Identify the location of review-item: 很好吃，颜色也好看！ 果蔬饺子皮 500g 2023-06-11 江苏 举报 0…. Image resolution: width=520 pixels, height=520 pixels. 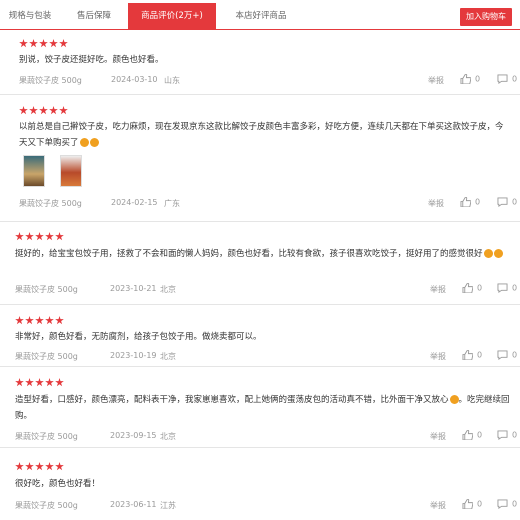
(260, 484).